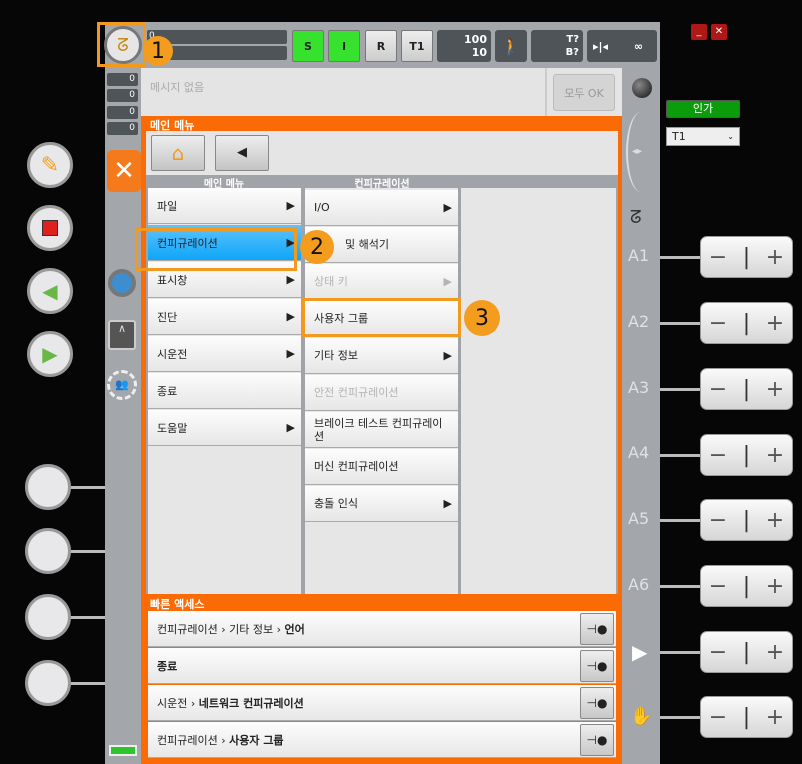  Describe the element at coordinates (703, 136) in the screenshot. I see `mode-select: T1 ⌄` at that location.